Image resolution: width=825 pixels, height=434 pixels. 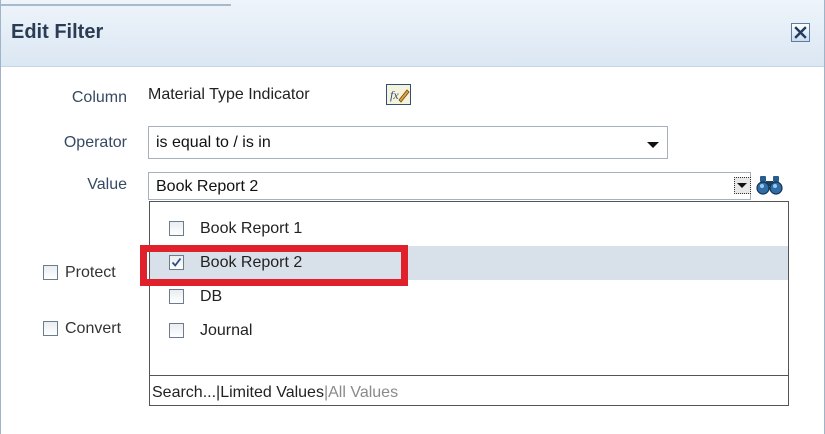 I want to click on list-item: Journal, so click(x=469, y=331).